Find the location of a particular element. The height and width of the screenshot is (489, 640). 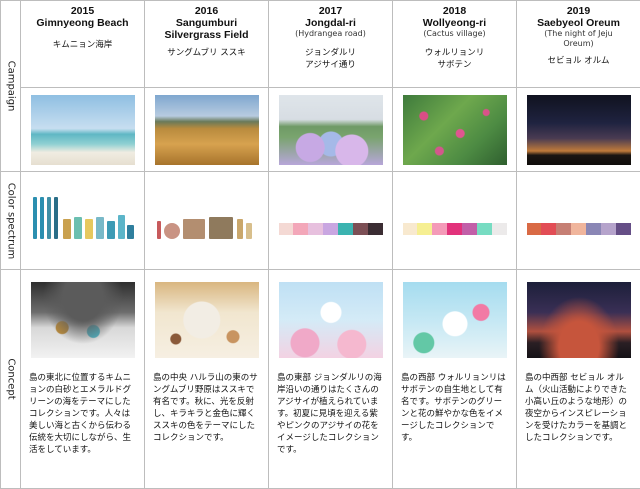

concept-image-2018 is located at coordinates (455, 320).